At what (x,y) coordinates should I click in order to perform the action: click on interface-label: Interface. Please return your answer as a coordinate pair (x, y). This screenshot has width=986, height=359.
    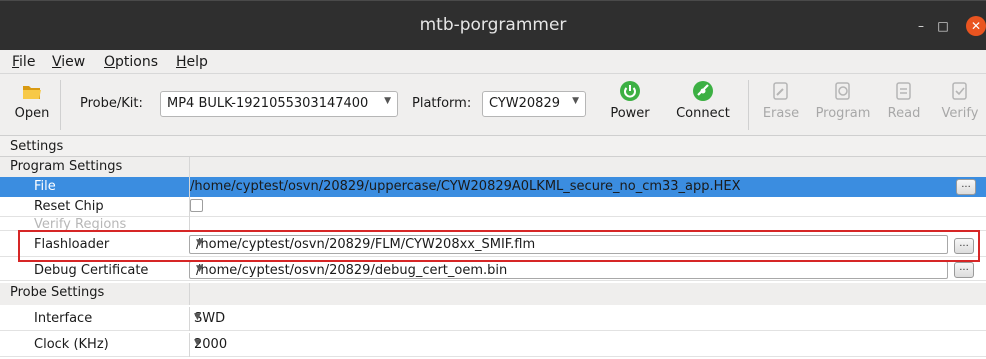
    Looking at the image, I should click on (63, 318).